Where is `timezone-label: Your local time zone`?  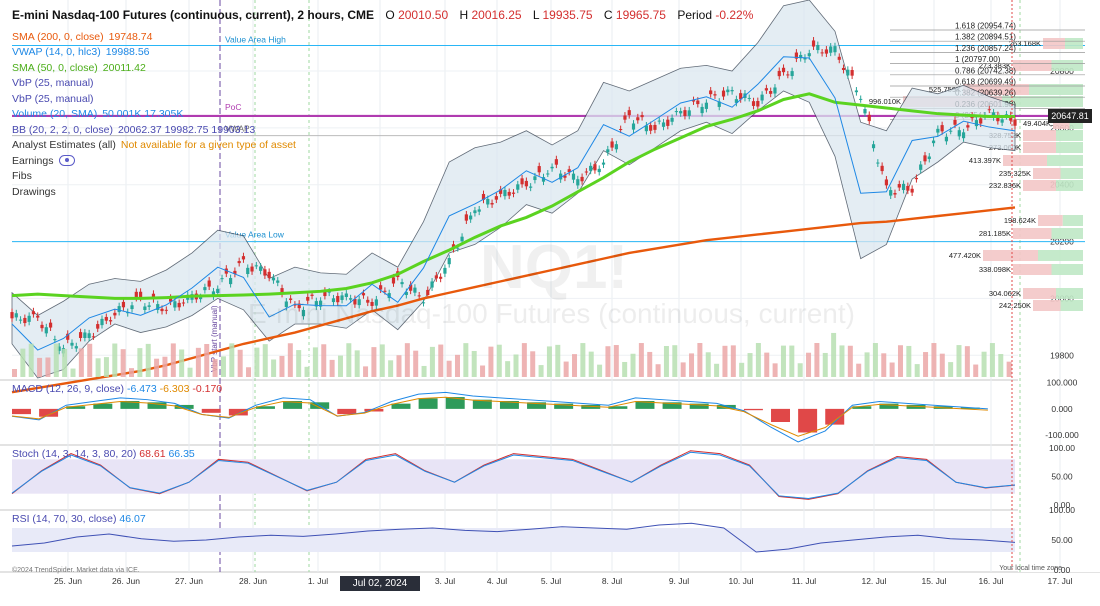
timezone-label: Your local time zone is located at coordinates (1030, 568).